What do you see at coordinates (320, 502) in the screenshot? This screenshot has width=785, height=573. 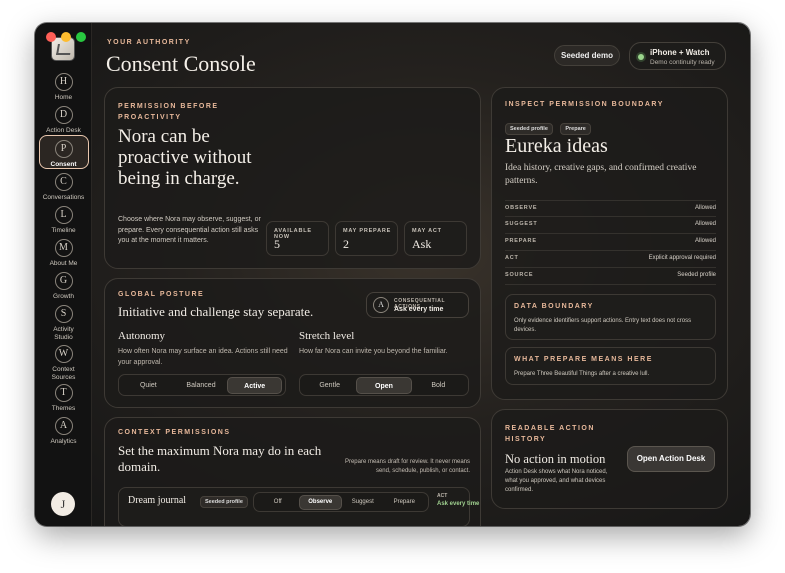 I see `level-option-observe: Observe` at bounding box center [320, 502].